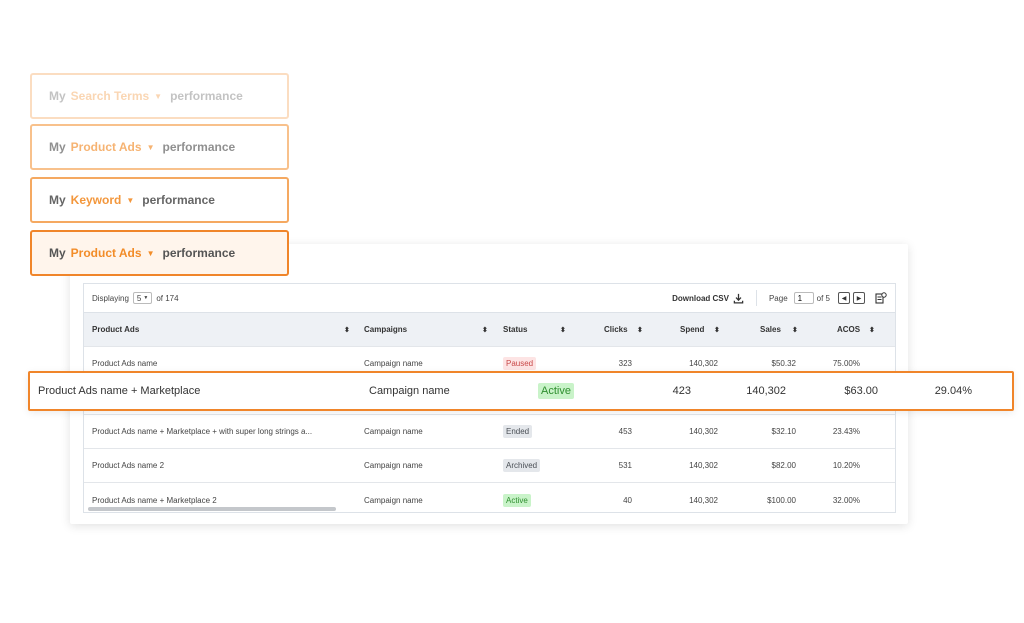 The width and height of the screenshot is (1024, 623). What do you see at coordinates (783, 465) in the screenshot?
I see `sales-cell: $82.00` at bounding box center [783, 465].